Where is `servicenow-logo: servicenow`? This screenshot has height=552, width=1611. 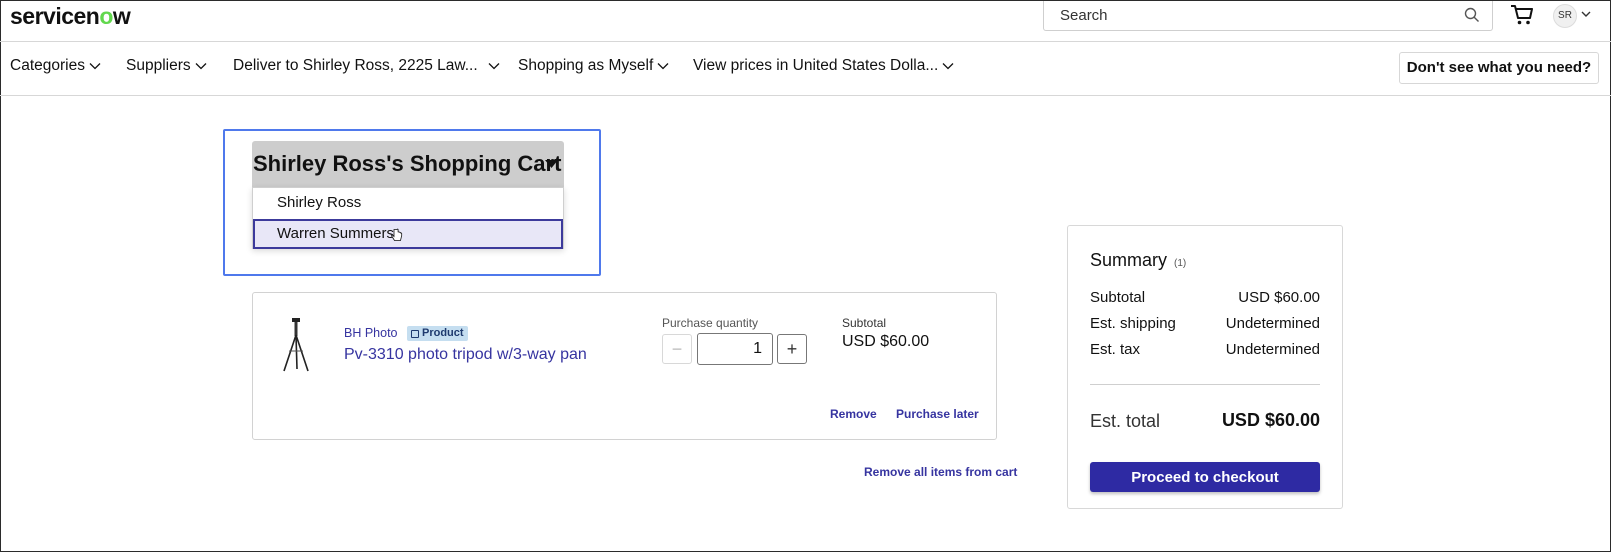
servicenow-logo: servicenow is located at coordinates (70, 16).